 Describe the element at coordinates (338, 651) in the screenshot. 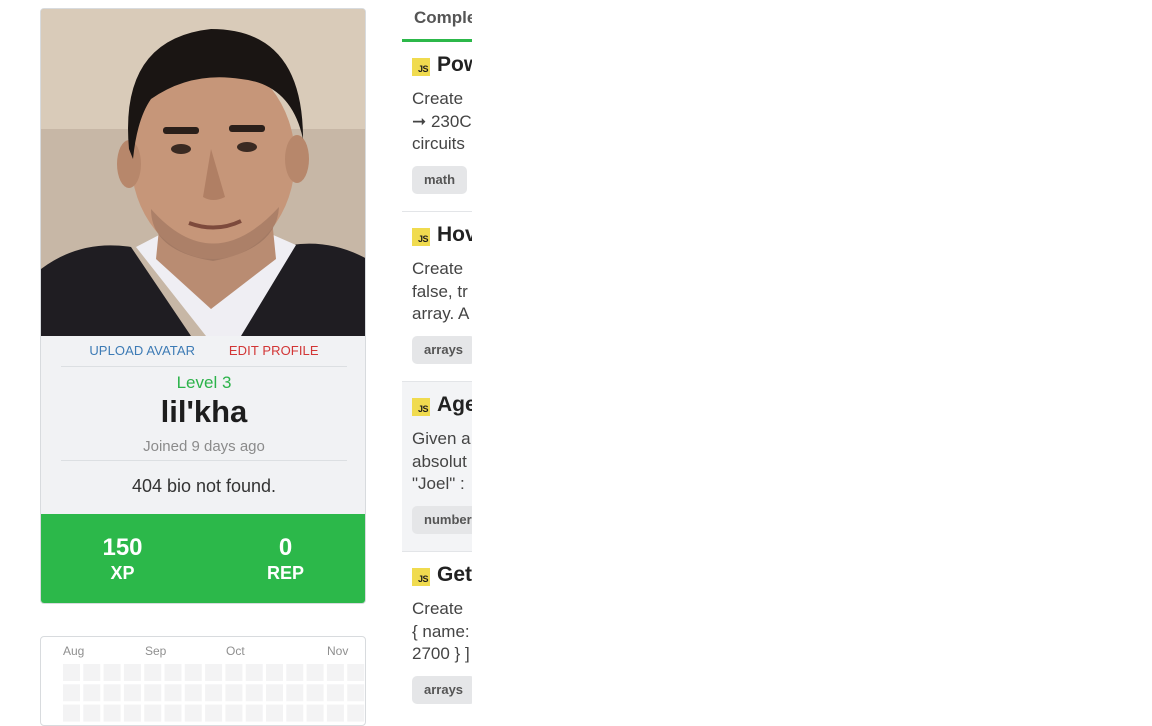

I see `month-label: Nov` at that location.